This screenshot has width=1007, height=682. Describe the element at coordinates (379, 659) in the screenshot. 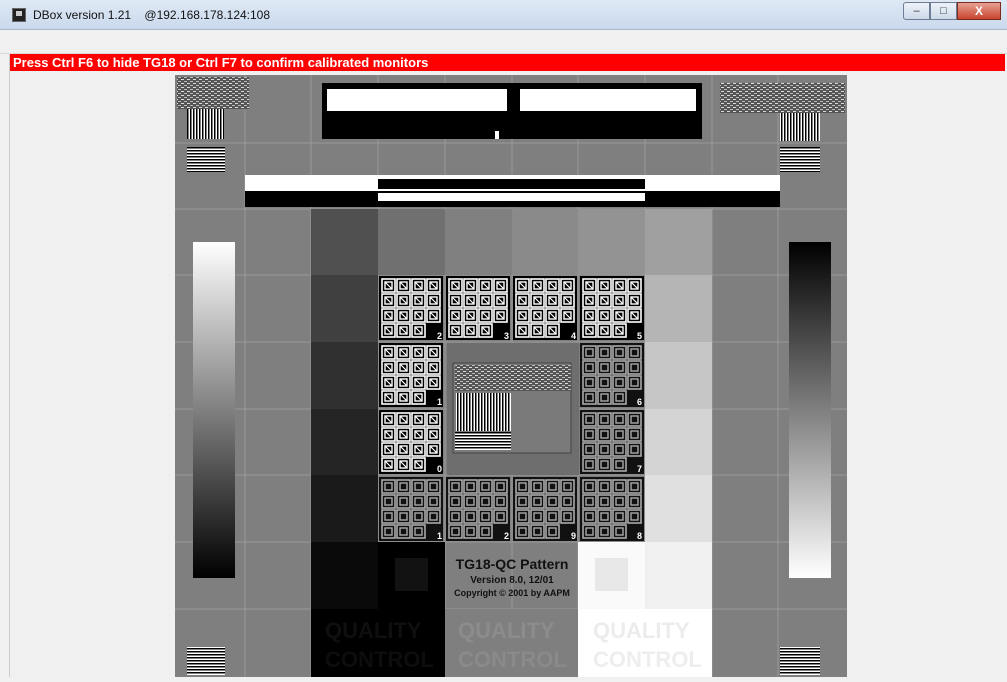

I see `qc-word-dark-2: CONTROL` at that location.